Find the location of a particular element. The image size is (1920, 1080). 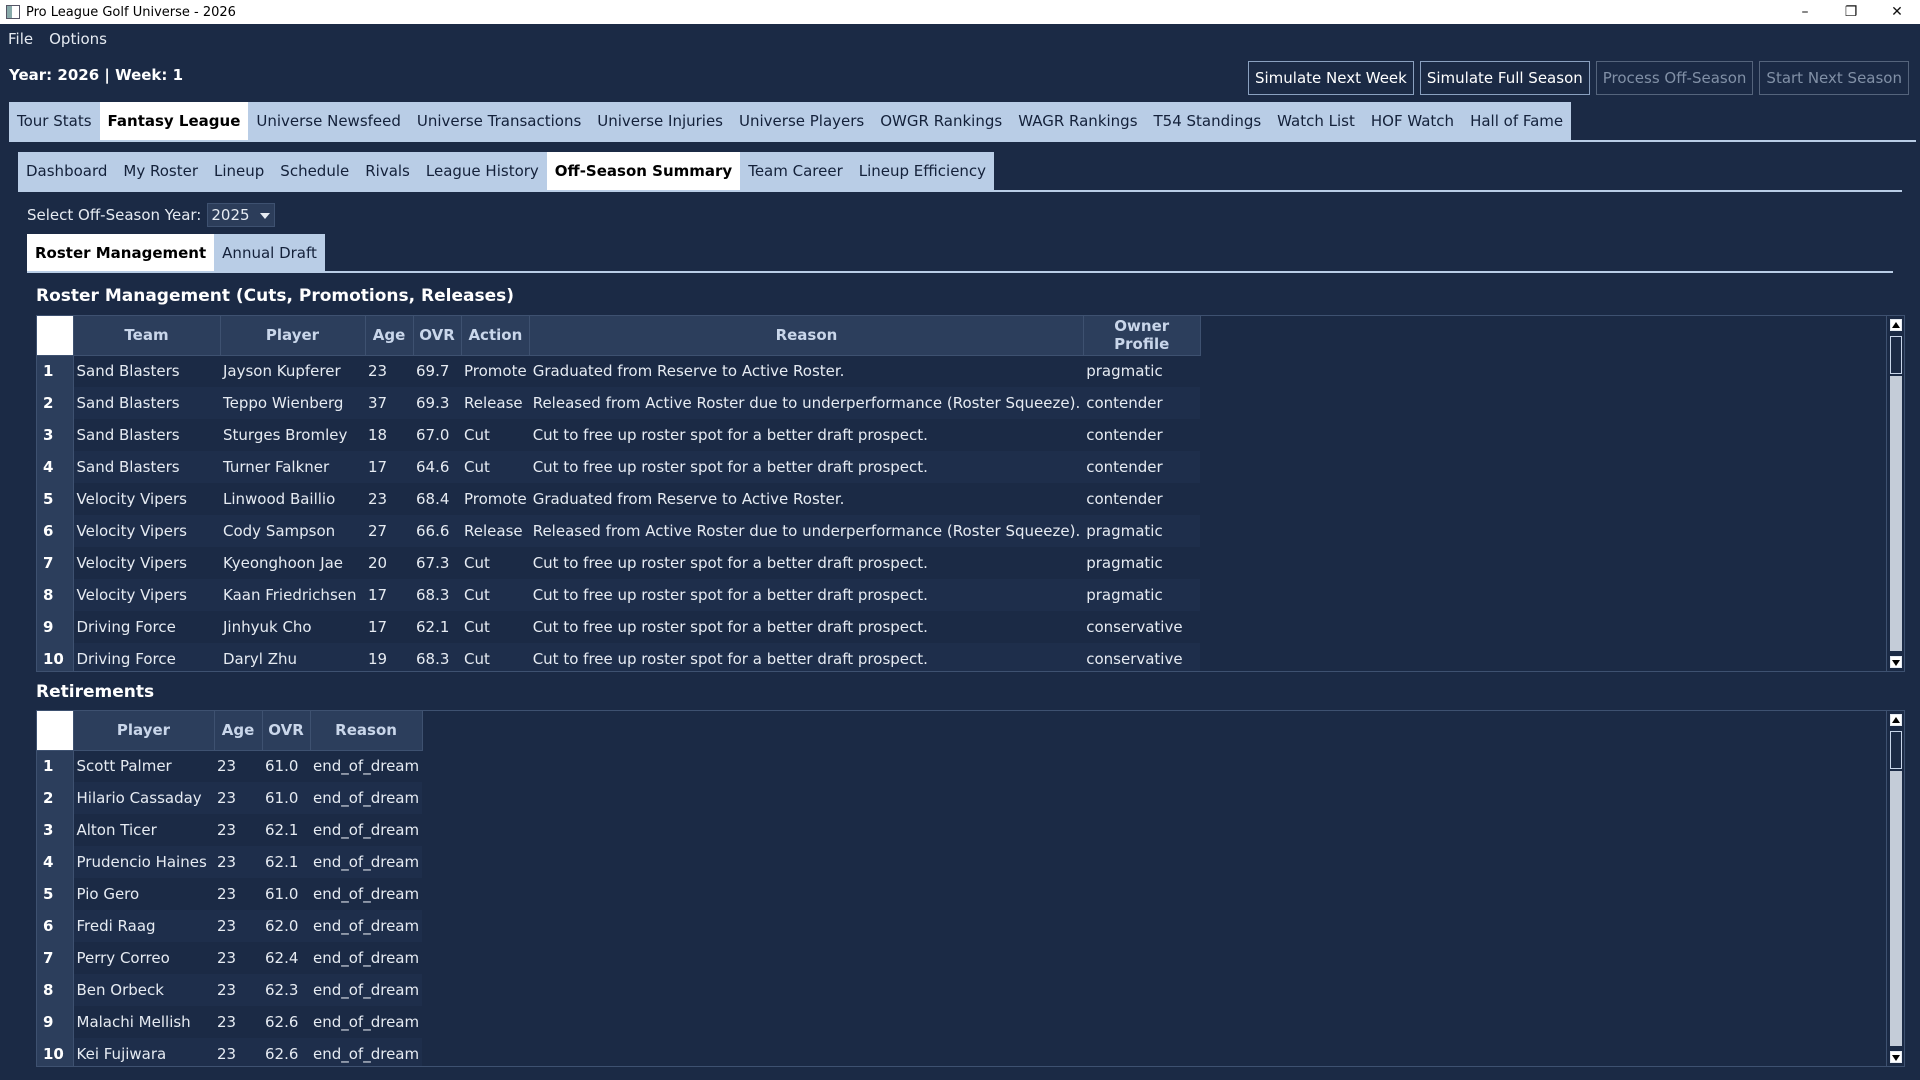

cell-ovr: 67.0 is located at coordinates (437, 435).